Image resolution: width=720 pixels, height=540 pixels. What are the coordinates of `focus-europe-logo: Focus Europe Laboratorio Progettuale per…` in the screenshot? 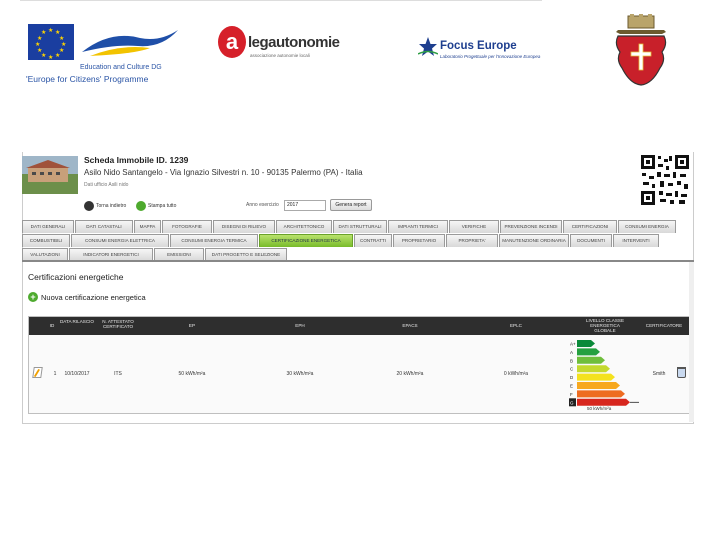 It's located at (483, 51).